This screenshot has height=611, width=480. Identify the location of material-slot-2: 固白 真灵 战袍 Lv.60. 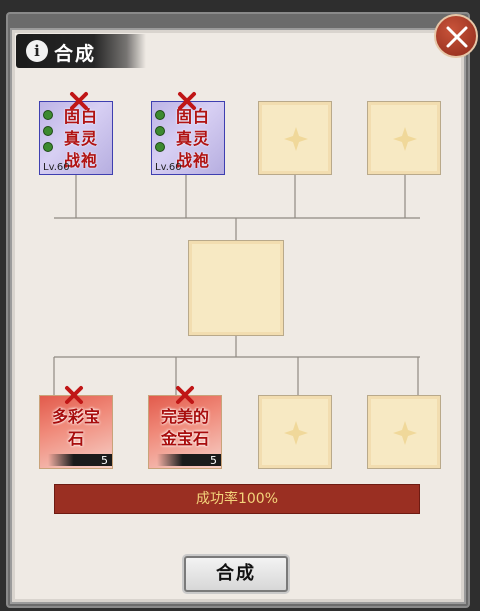
(188, 138).